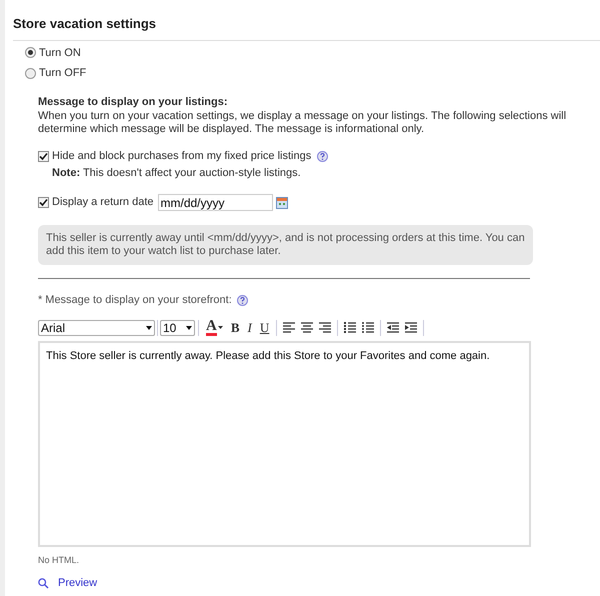  What do you see at coordinates (78, 583) in the screenshot?
I see `preview-link: Preview` at bounding box center [78, 583].